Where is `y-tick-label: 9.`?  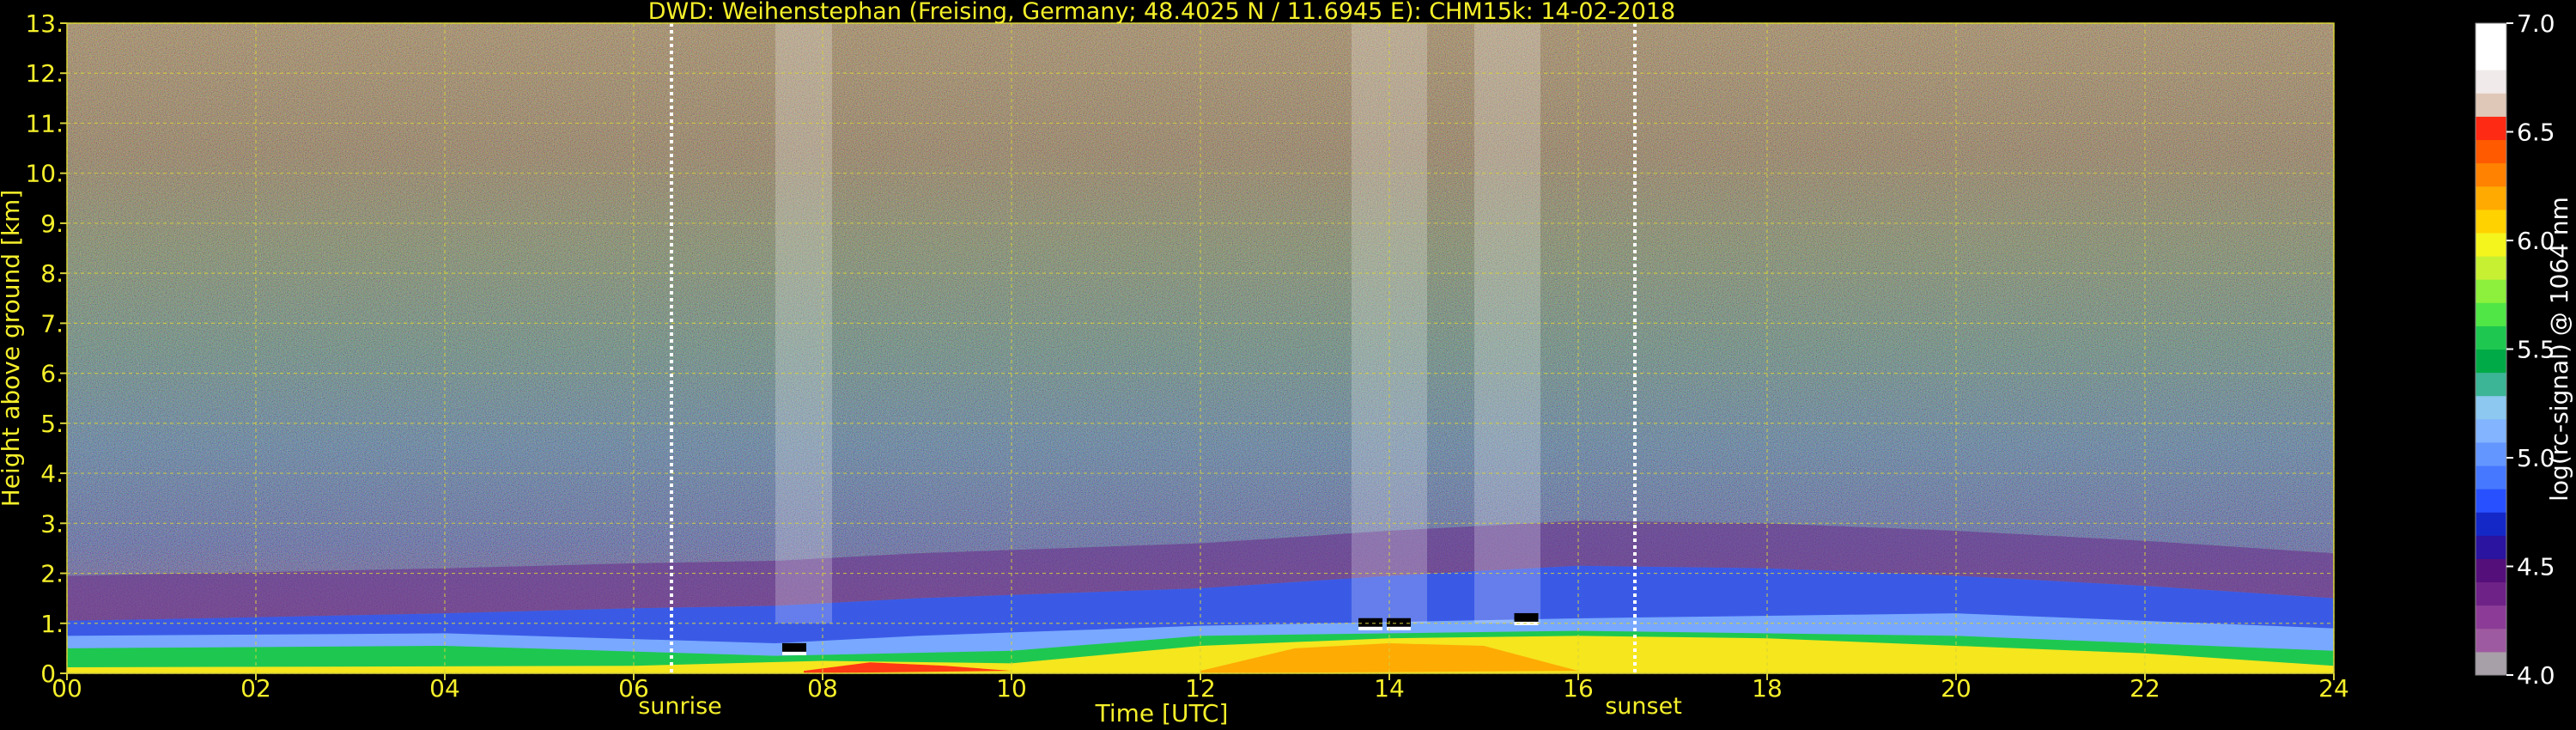
y-tick-label: 9. is located at coordinates (52, 224).